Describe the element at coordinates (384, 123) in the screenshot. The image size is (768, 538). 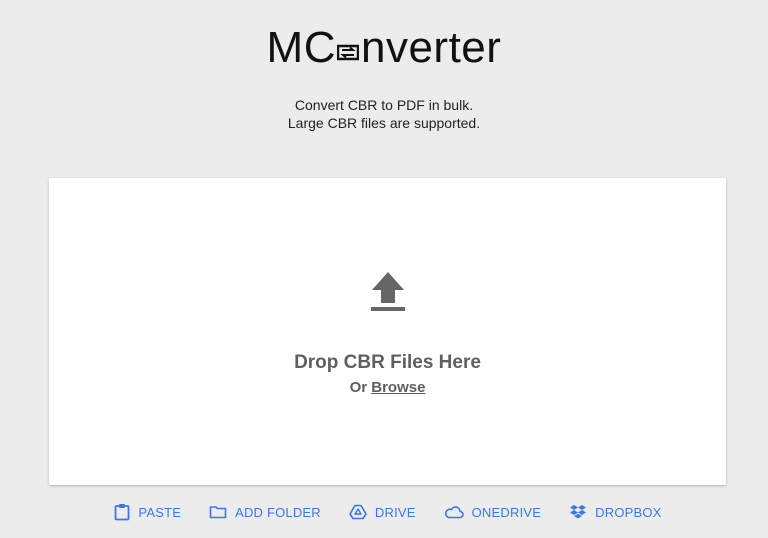
I see `tagline-line-2: Large CBR files are supported.` at that location.